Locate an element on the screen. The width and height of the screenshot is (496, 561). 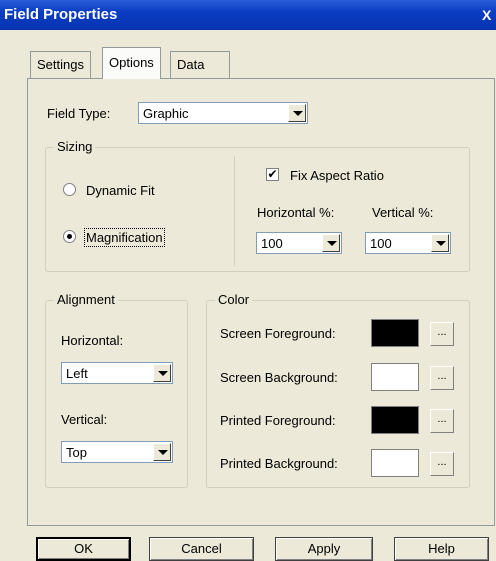
screen-foreground-swatch is located at coordinates (395, 333).